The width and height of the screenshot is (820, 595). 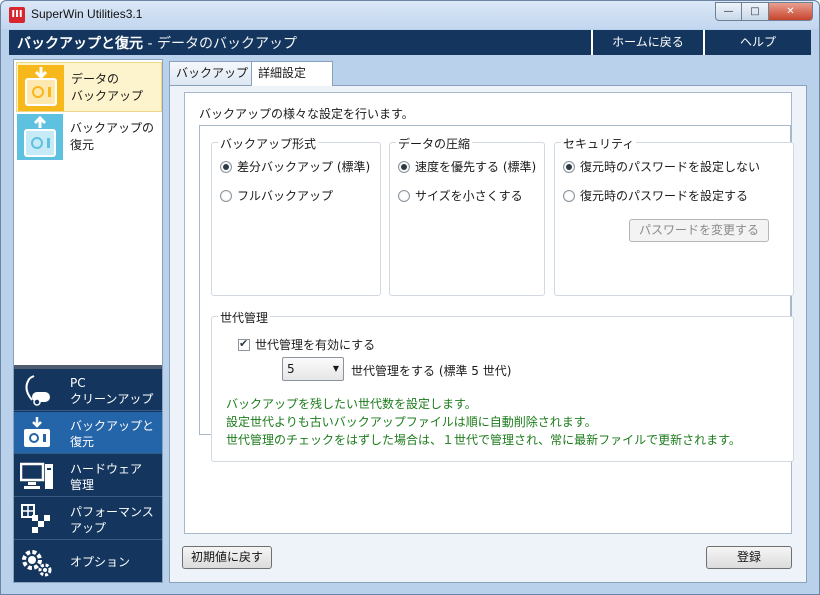 What do you see at coordinates (107, 96) in the screenshot?
I see `sidebar-item-label-line2: バックアップ` at bounding box center [107, 96].